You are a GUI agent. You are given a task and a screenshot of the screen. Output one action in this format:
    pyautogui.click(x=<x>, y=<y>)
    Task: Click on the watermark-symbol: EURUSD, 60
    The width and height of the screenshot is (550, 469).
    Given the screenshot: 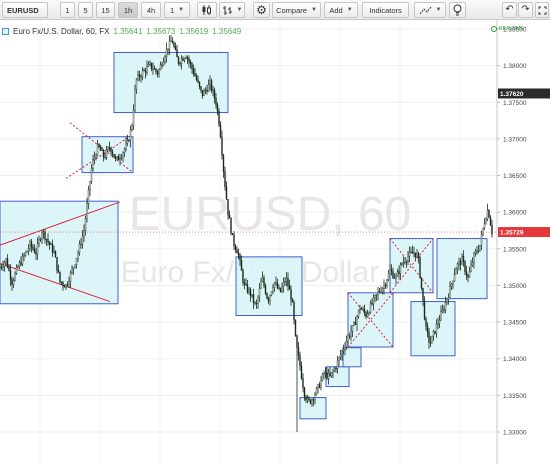 What is the action you would take?
    pyautogui.click(x=270, y=214)
    